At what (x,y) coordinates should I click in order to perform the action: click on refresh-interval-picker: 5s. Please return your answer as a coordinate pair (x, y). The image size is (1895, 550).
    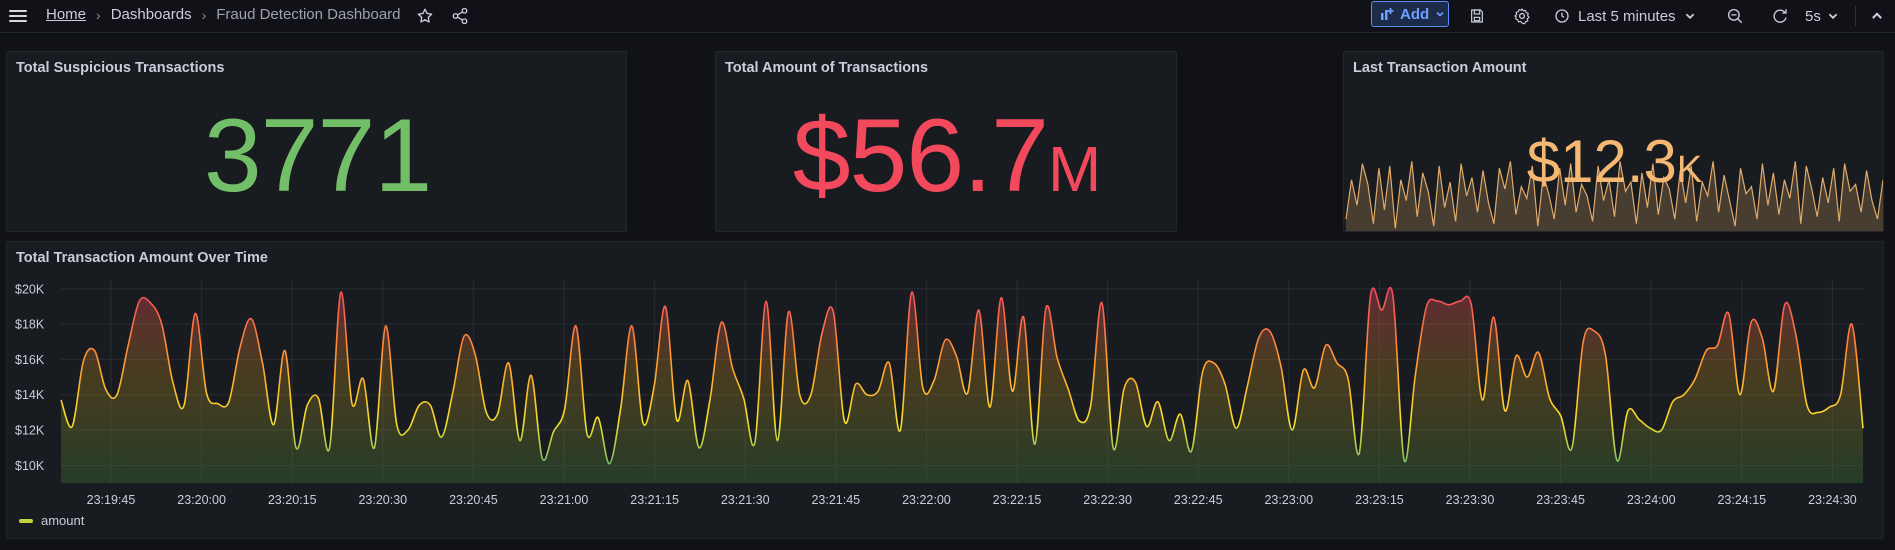
    Looking at the image, I should click on (1822, 16).